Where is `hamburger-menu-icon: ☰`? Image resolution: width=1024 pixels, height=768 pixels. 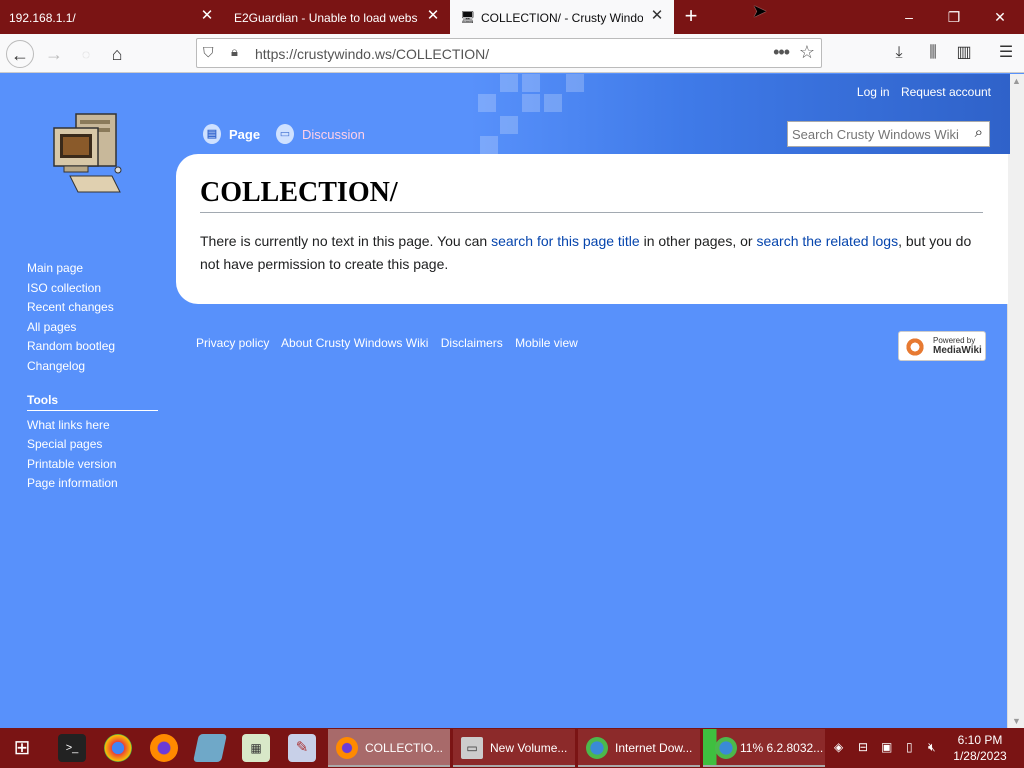
hamburger-menu-icon: ☰ is located at coordinates (1006, 53).